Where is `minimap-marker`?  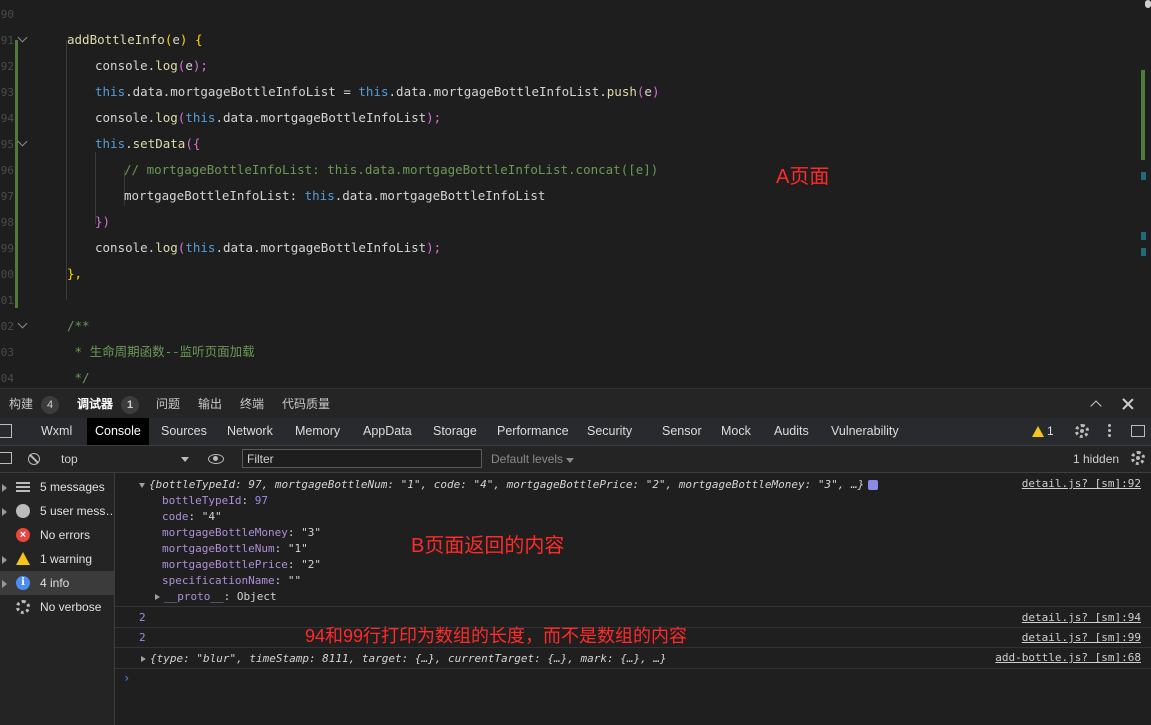 minimap-marker is located at coordinates (1143, 236).